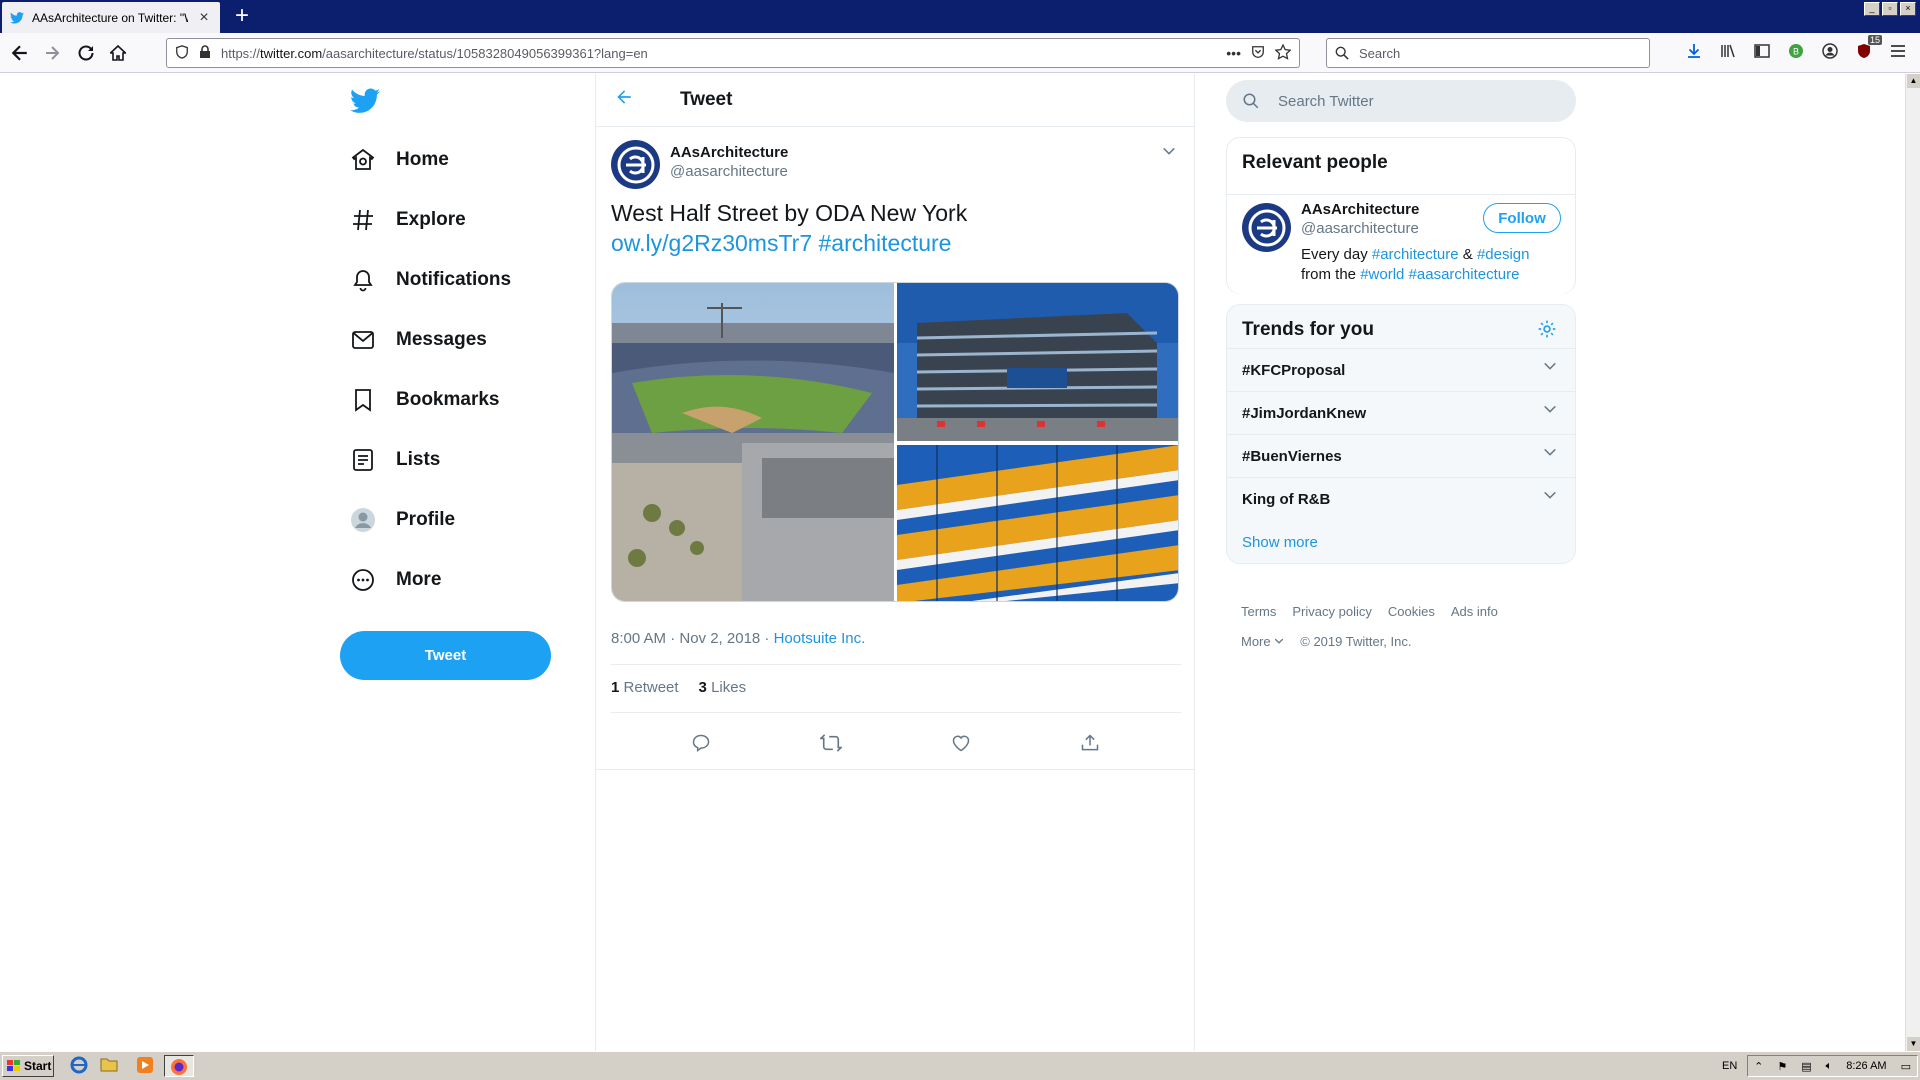  What do you see at coordinates (365, 101) in the screenshot?
I see `twitter-logo-icon` at bounding box center [365, 101].